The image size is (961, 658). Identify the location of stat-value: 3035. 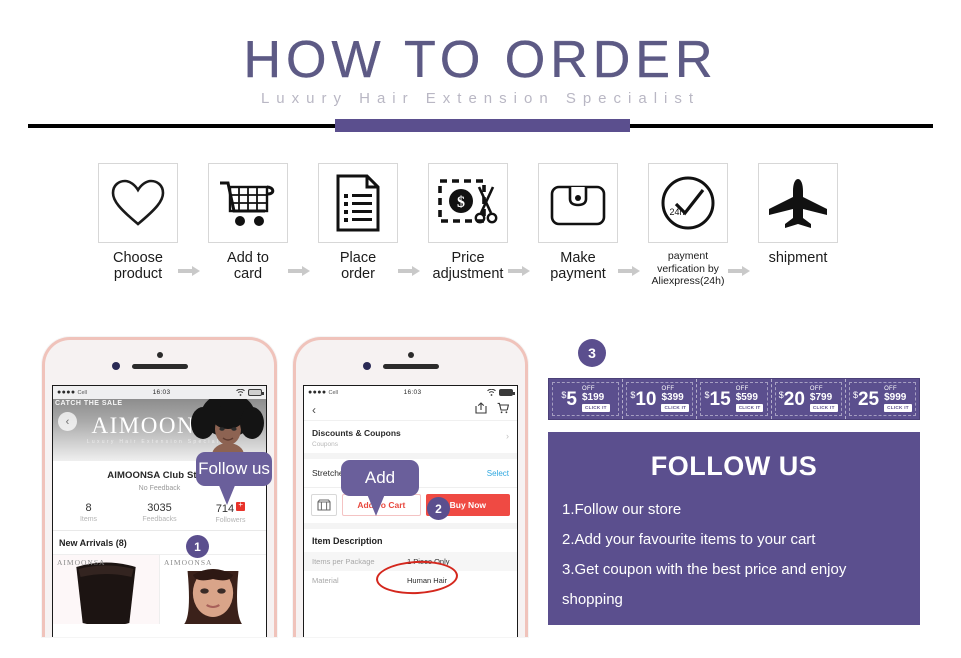
(159, 508).